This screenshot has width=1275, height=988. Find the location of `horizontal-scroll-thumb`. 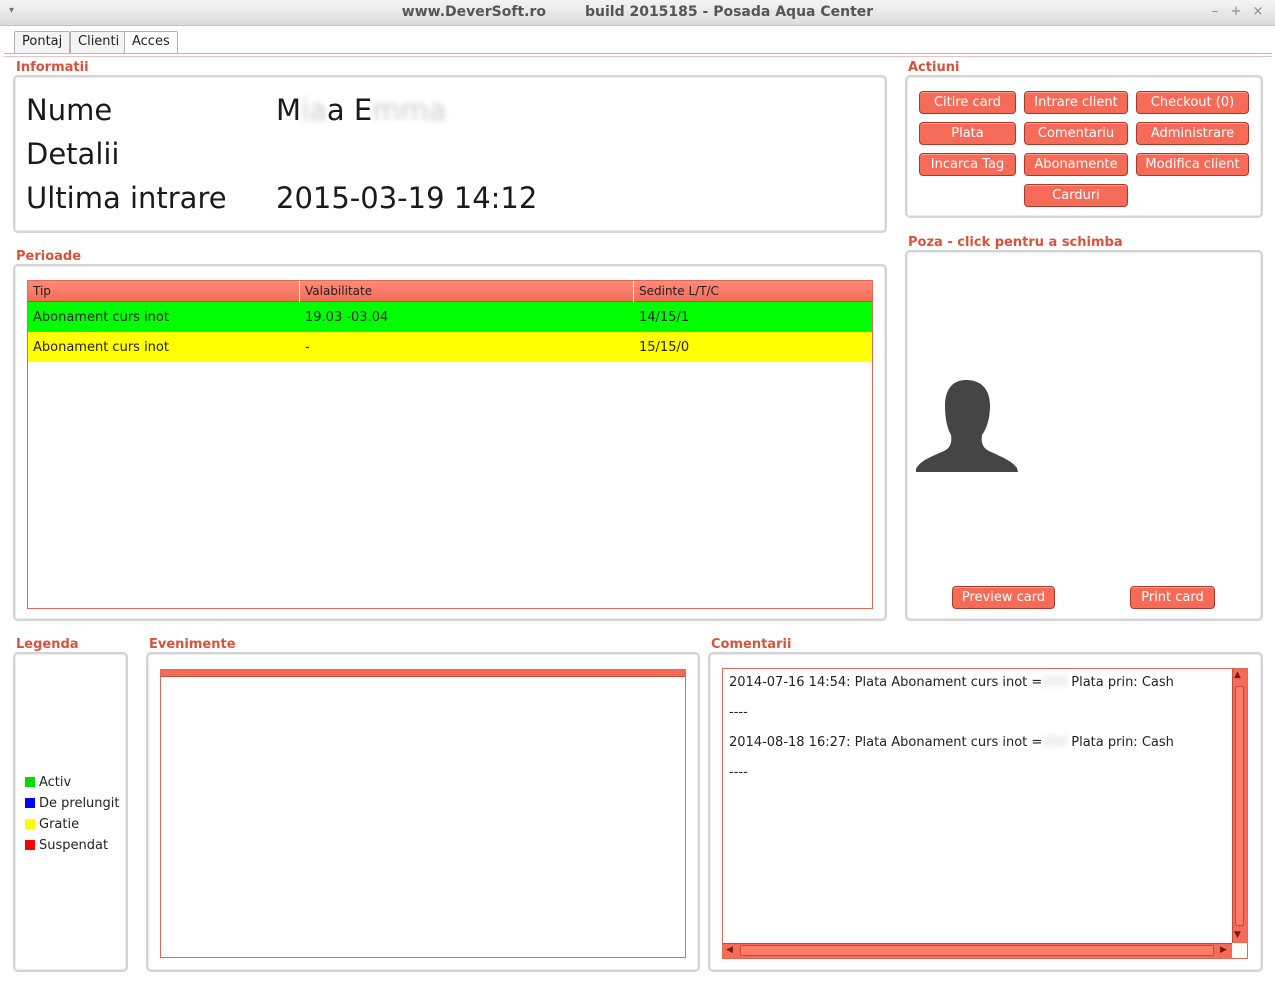

horizontal-scroll-thumb is located at coordinates (977, 950).